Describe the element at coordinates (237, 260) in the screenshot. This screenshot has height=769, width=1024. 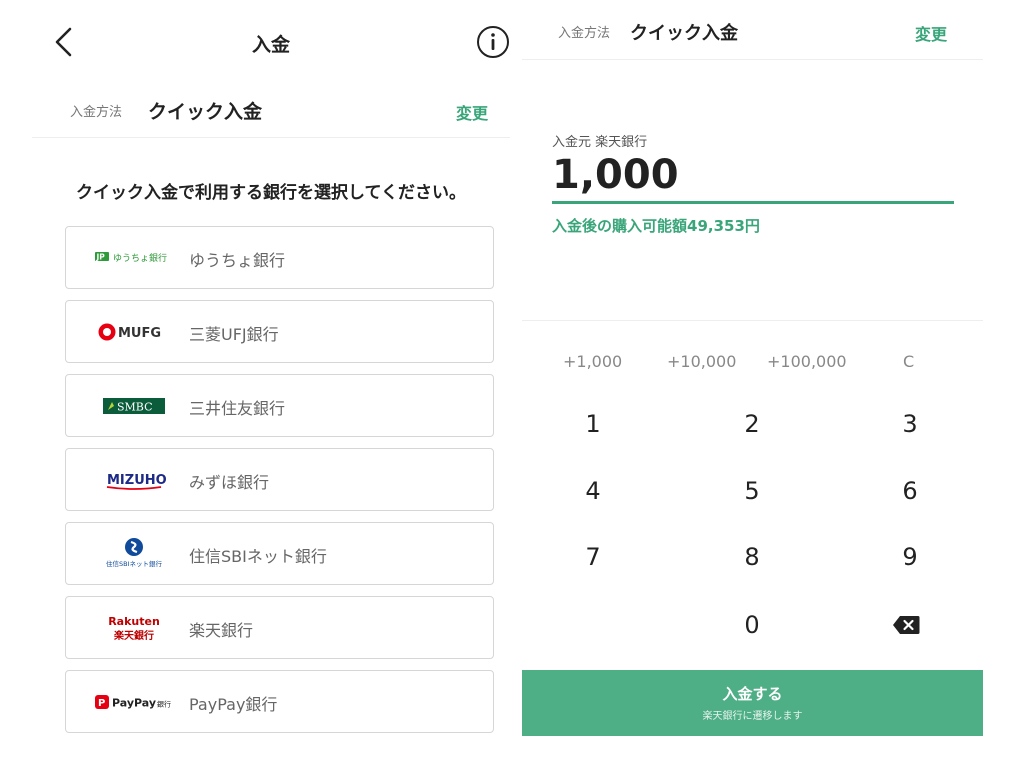
I see `bank-name: ゆうちょ銀行` at that location.